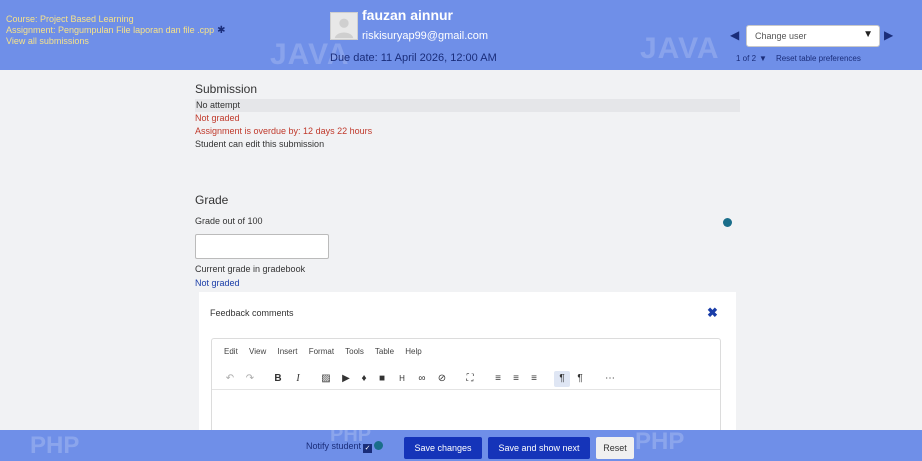 The image size is (922, 461). What do you see at coordinates (262, 246) in the screenshot?
I see `grade-input` at bounding box center [262, 246].